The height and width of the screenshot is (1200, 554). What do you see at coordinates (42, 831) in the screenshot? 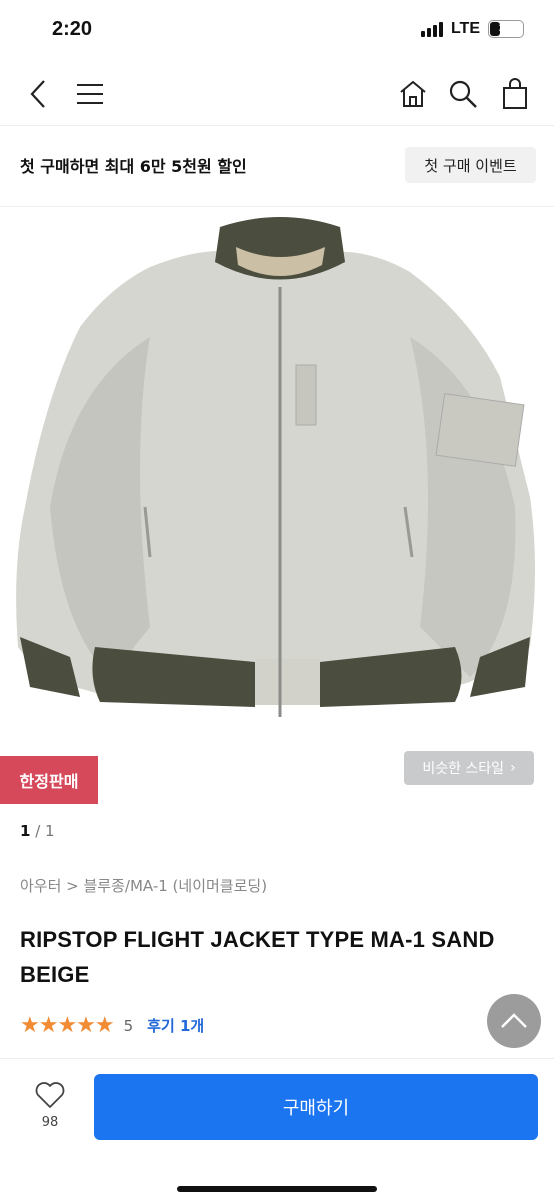
I see `pager-total: / 1` at bounding box center [42, 831].